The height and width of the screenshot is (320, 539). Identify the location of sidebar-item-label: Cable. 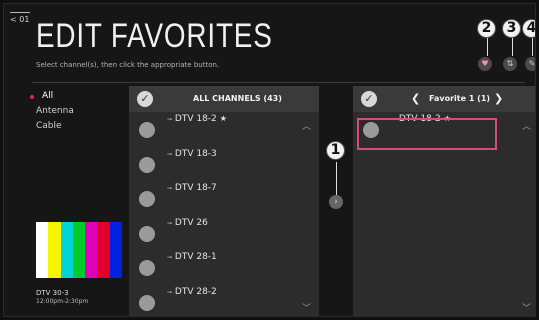
(49, 126).